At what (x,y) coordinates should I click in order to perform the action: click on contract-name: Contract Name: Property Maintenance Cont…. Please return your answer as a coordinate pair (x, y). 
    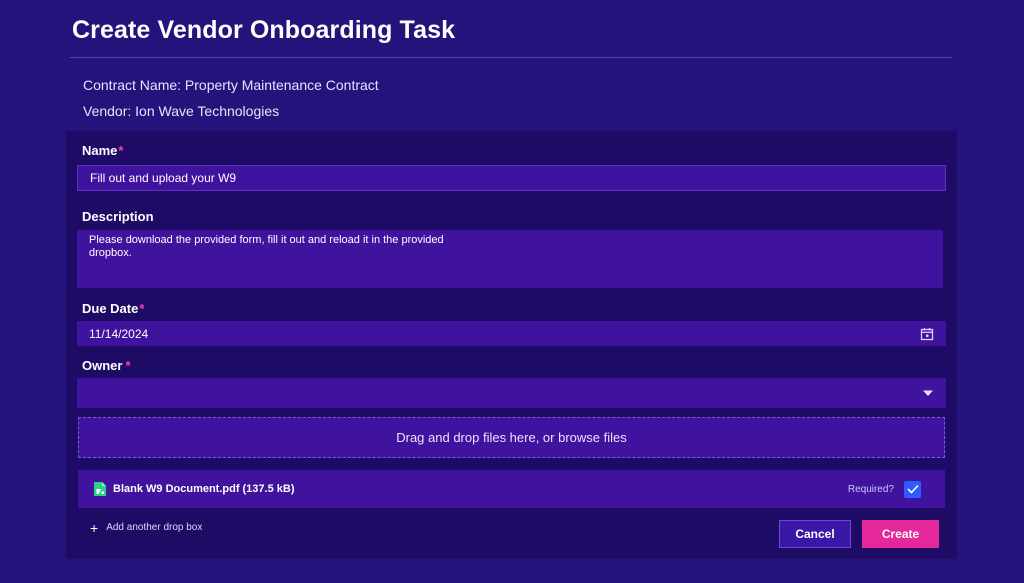
    Looking at the image, I should click on (231, 85).